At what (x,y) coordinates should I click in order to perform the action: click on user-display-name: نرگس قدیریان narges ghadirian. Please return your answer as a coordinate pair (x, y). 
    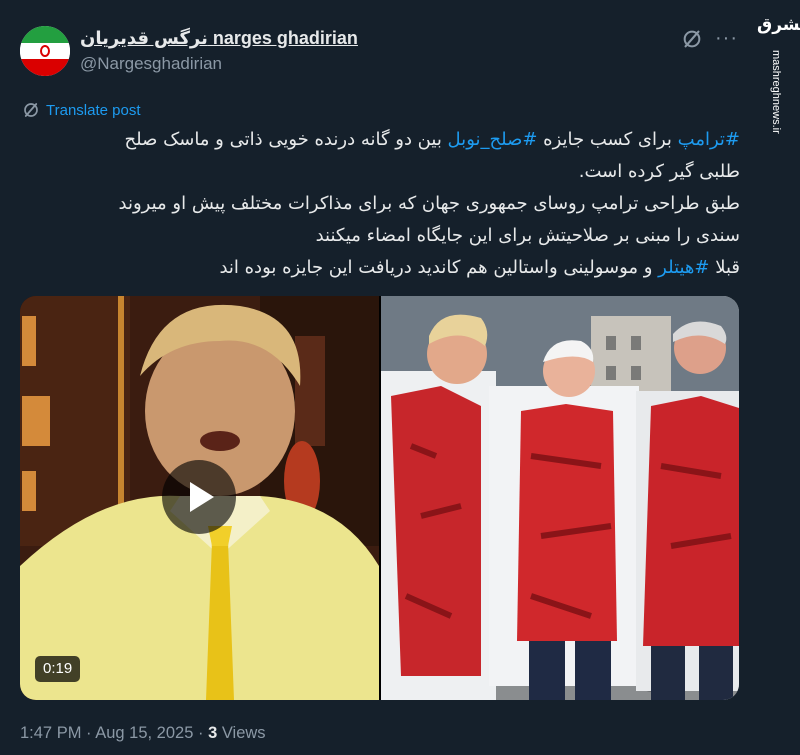
    Looking at the image, I should click on (219, 38).